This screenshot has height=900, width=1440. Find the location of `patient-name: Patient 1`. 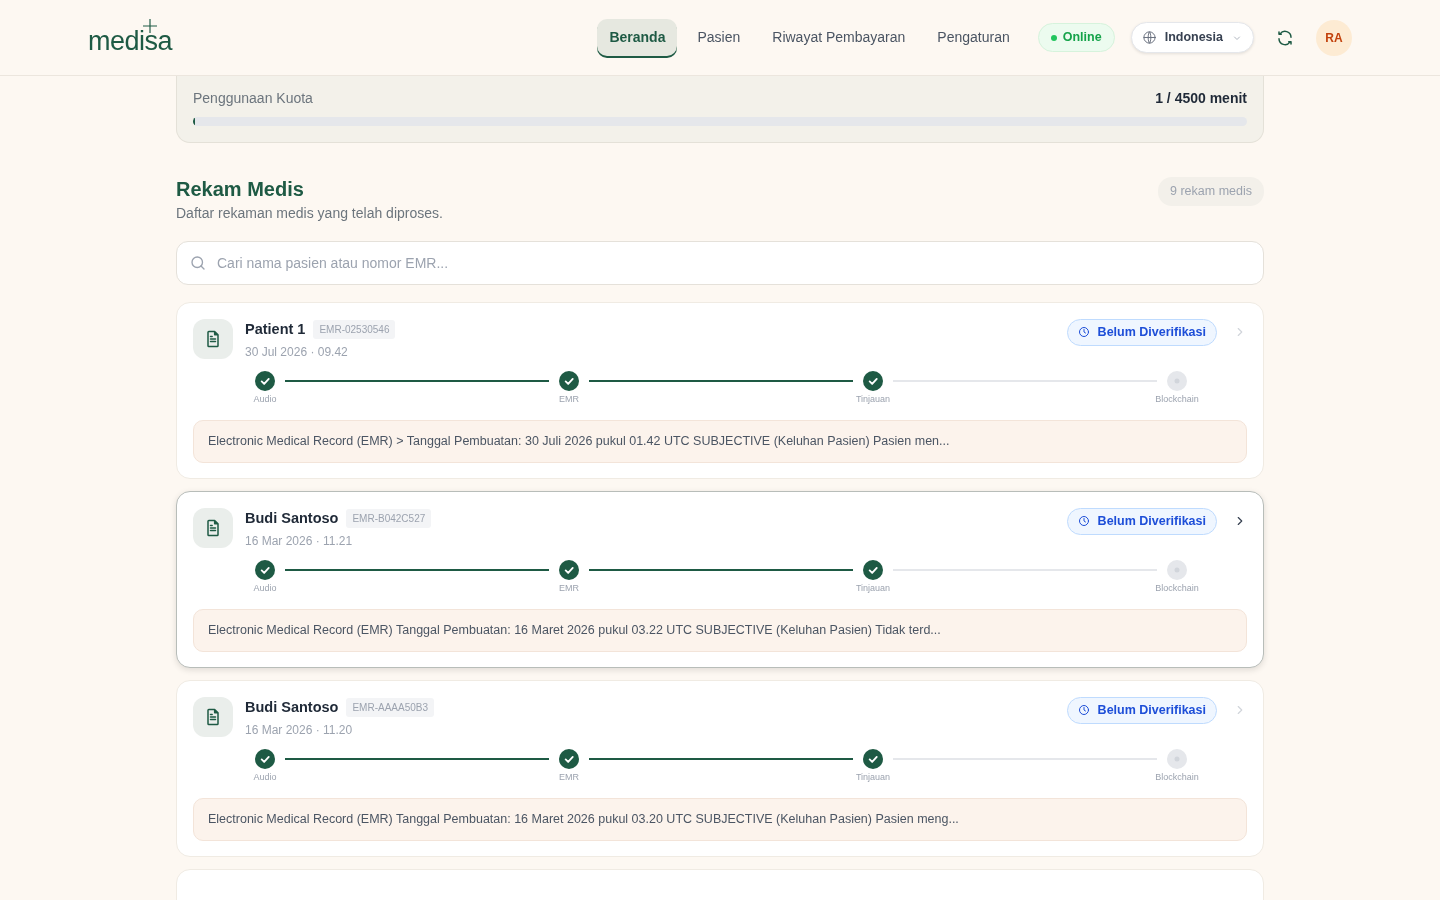

patient-name: Patient 1 is located at coordinates (275, 329).